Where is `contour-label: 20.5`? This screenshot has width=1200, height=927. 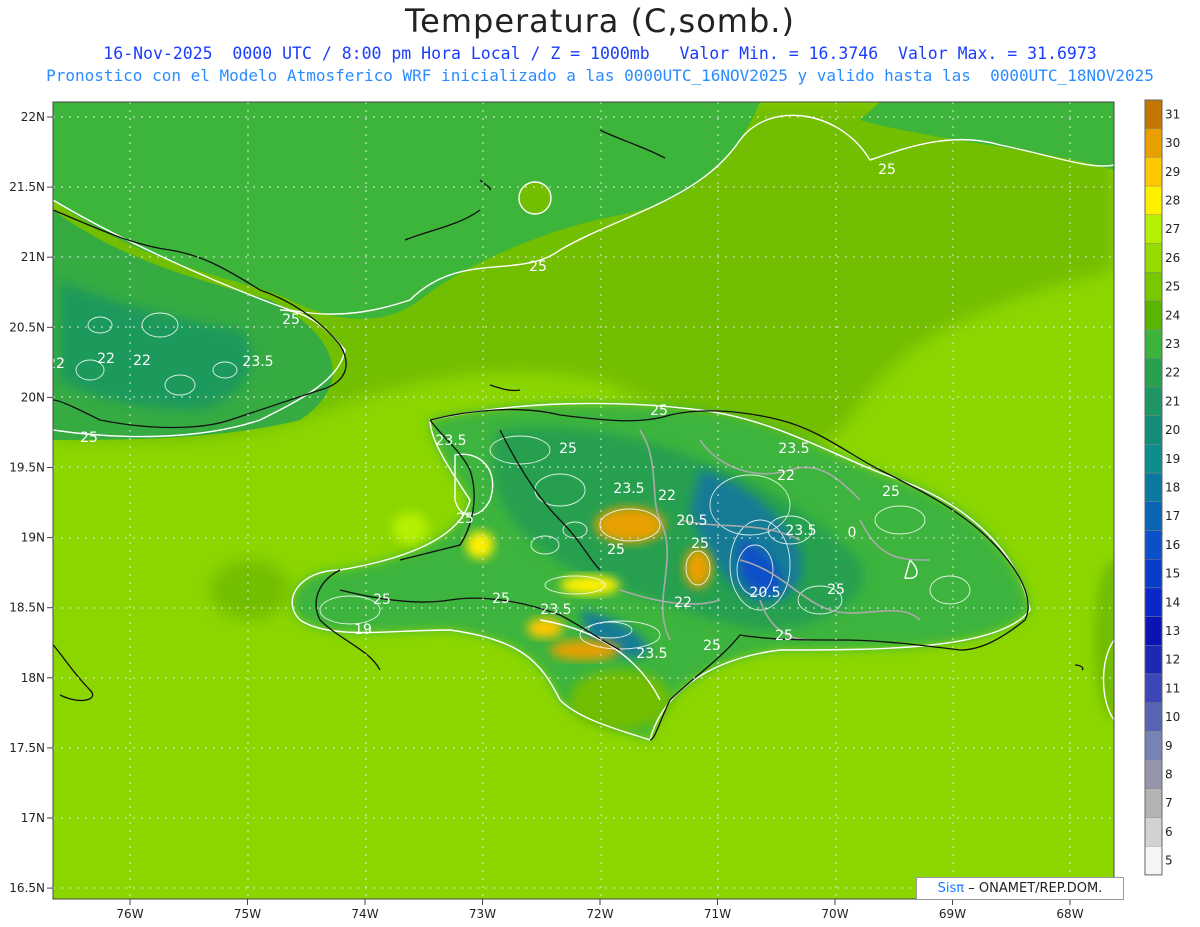 contour-label: 20.5 is located at coordinates (691, 521).